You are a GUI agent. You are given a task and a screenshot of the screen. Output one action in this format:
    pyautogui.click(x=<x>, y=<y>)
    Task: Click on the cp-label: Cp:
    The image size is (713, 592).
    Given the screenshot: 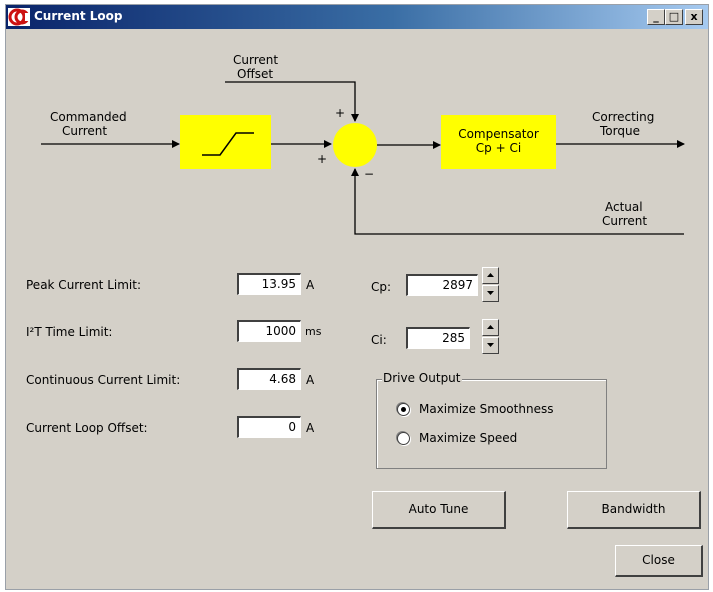 What is the action you would take?
    pyautogui.click(x=381, y=287)
    